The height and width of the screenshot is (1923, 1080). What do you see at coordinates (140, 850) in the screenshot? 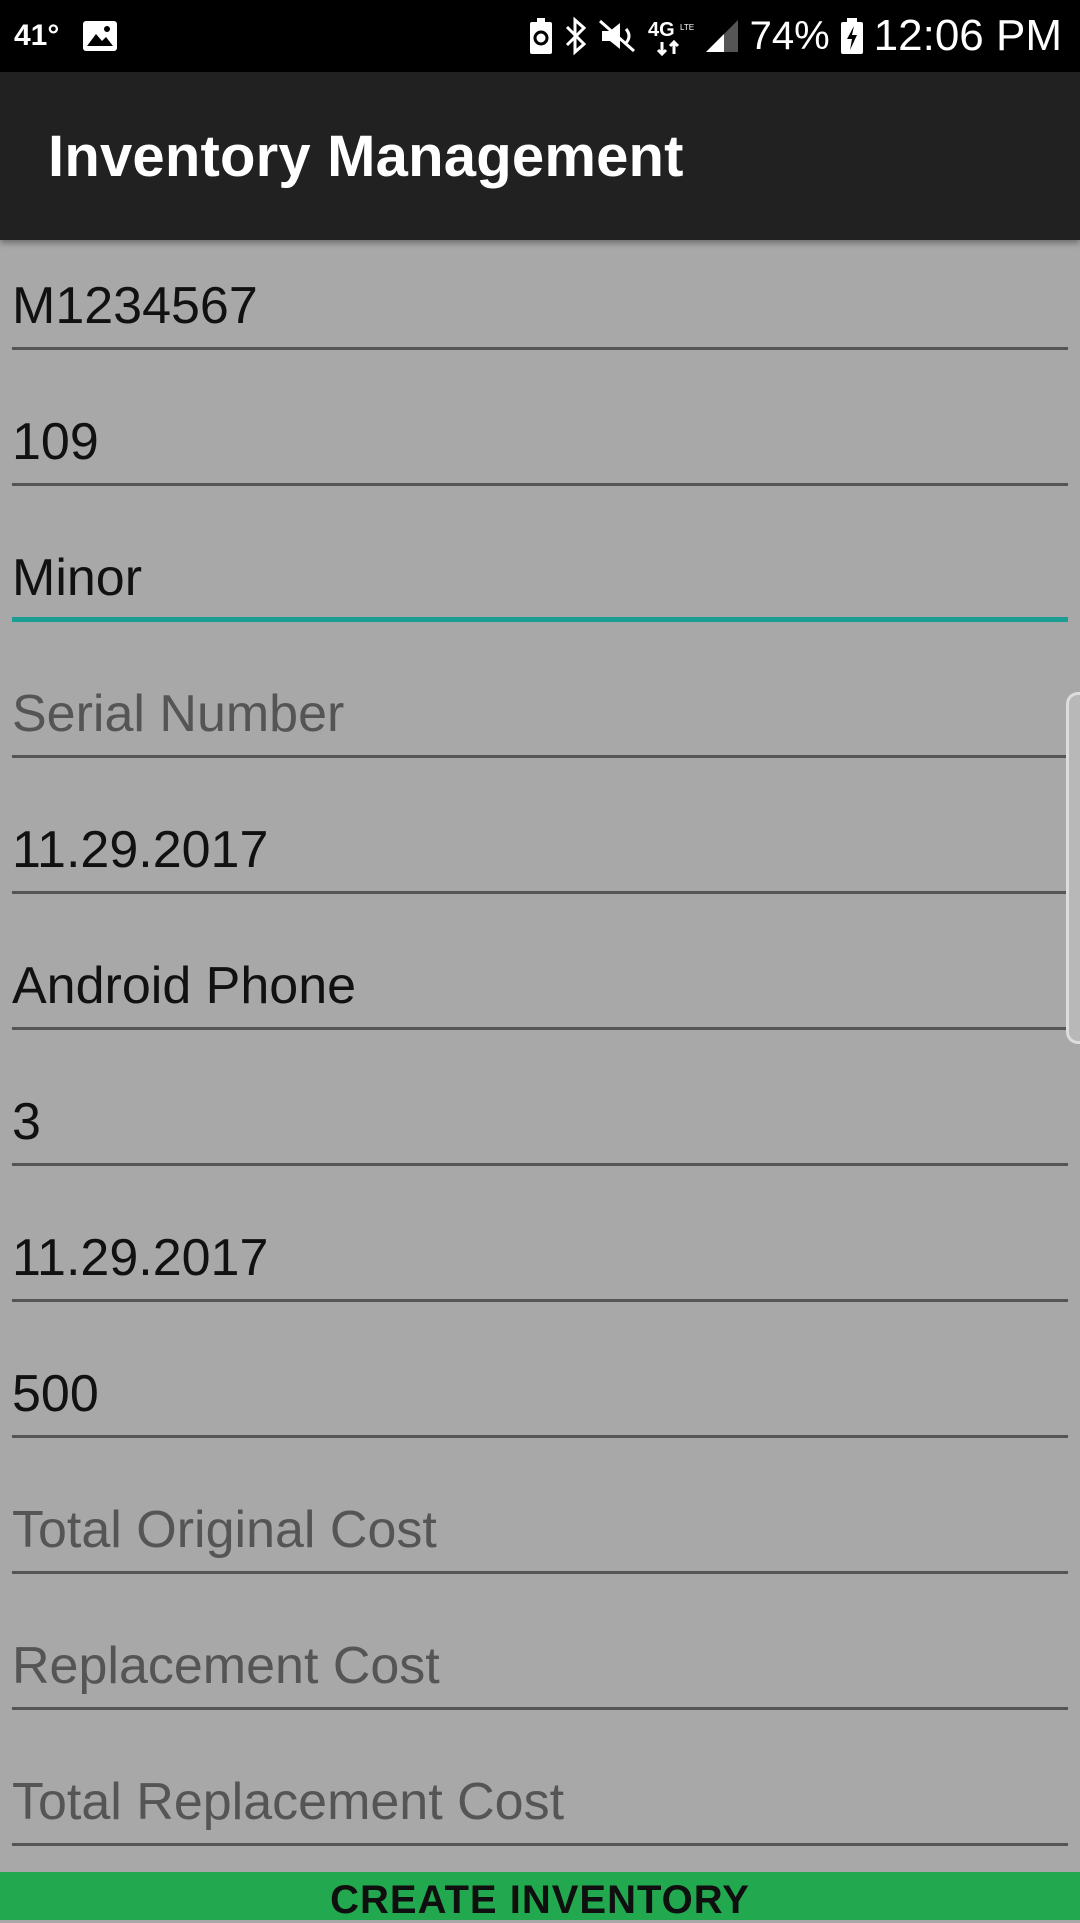
I see `date-value-1: 11.29.2017` at bounding box center [140, 850].